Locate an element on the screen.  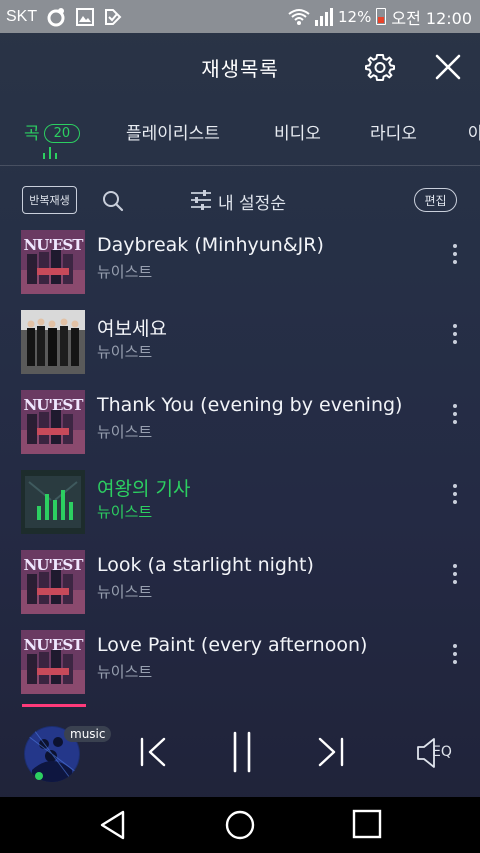
song-row: NU'EST Look (a starlight night) 뉴이스트 is located at coordinates (240, 590).